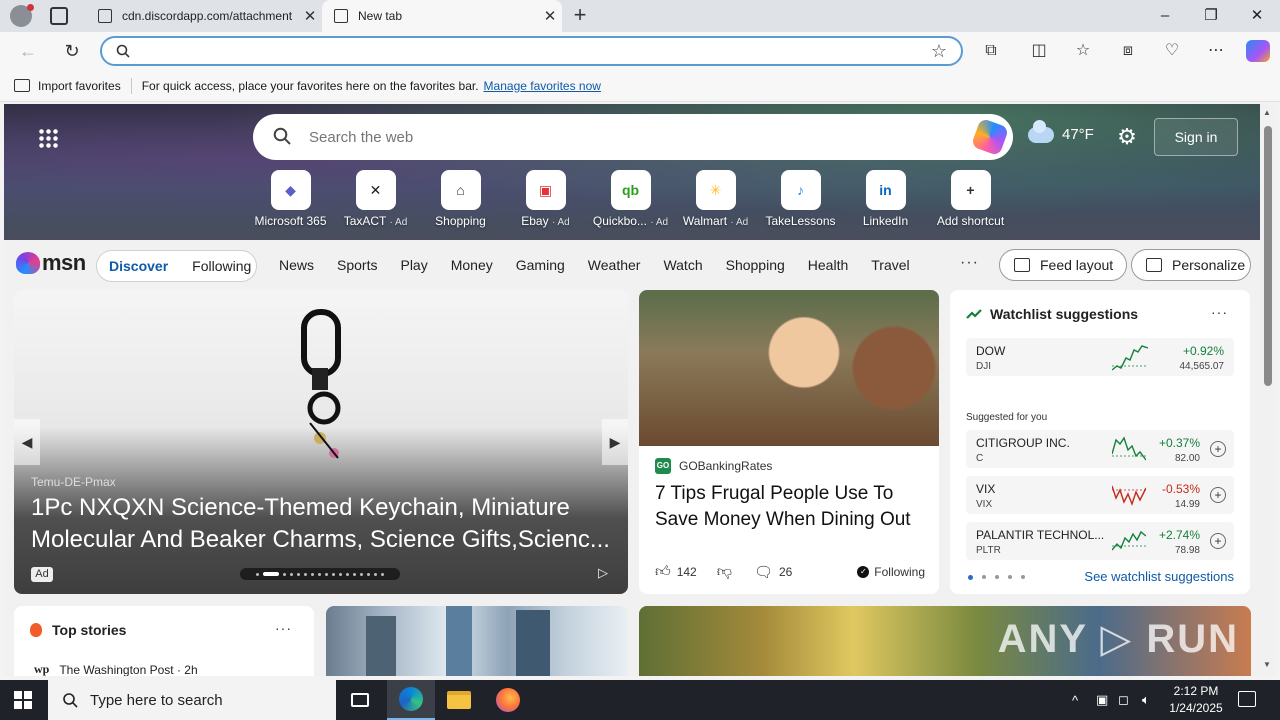 The height and width of the screenshot is (720, 1280). Describe the element at coordinates (1258, 51) in the screenshot. I see `copilot-icon` at that location.